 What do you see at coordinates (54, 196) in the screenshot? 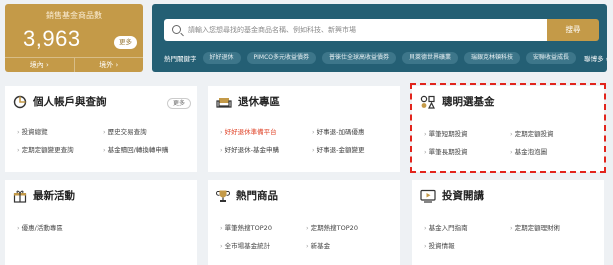
I see `card-title: 最新活動` at bounding box center [54, 196].